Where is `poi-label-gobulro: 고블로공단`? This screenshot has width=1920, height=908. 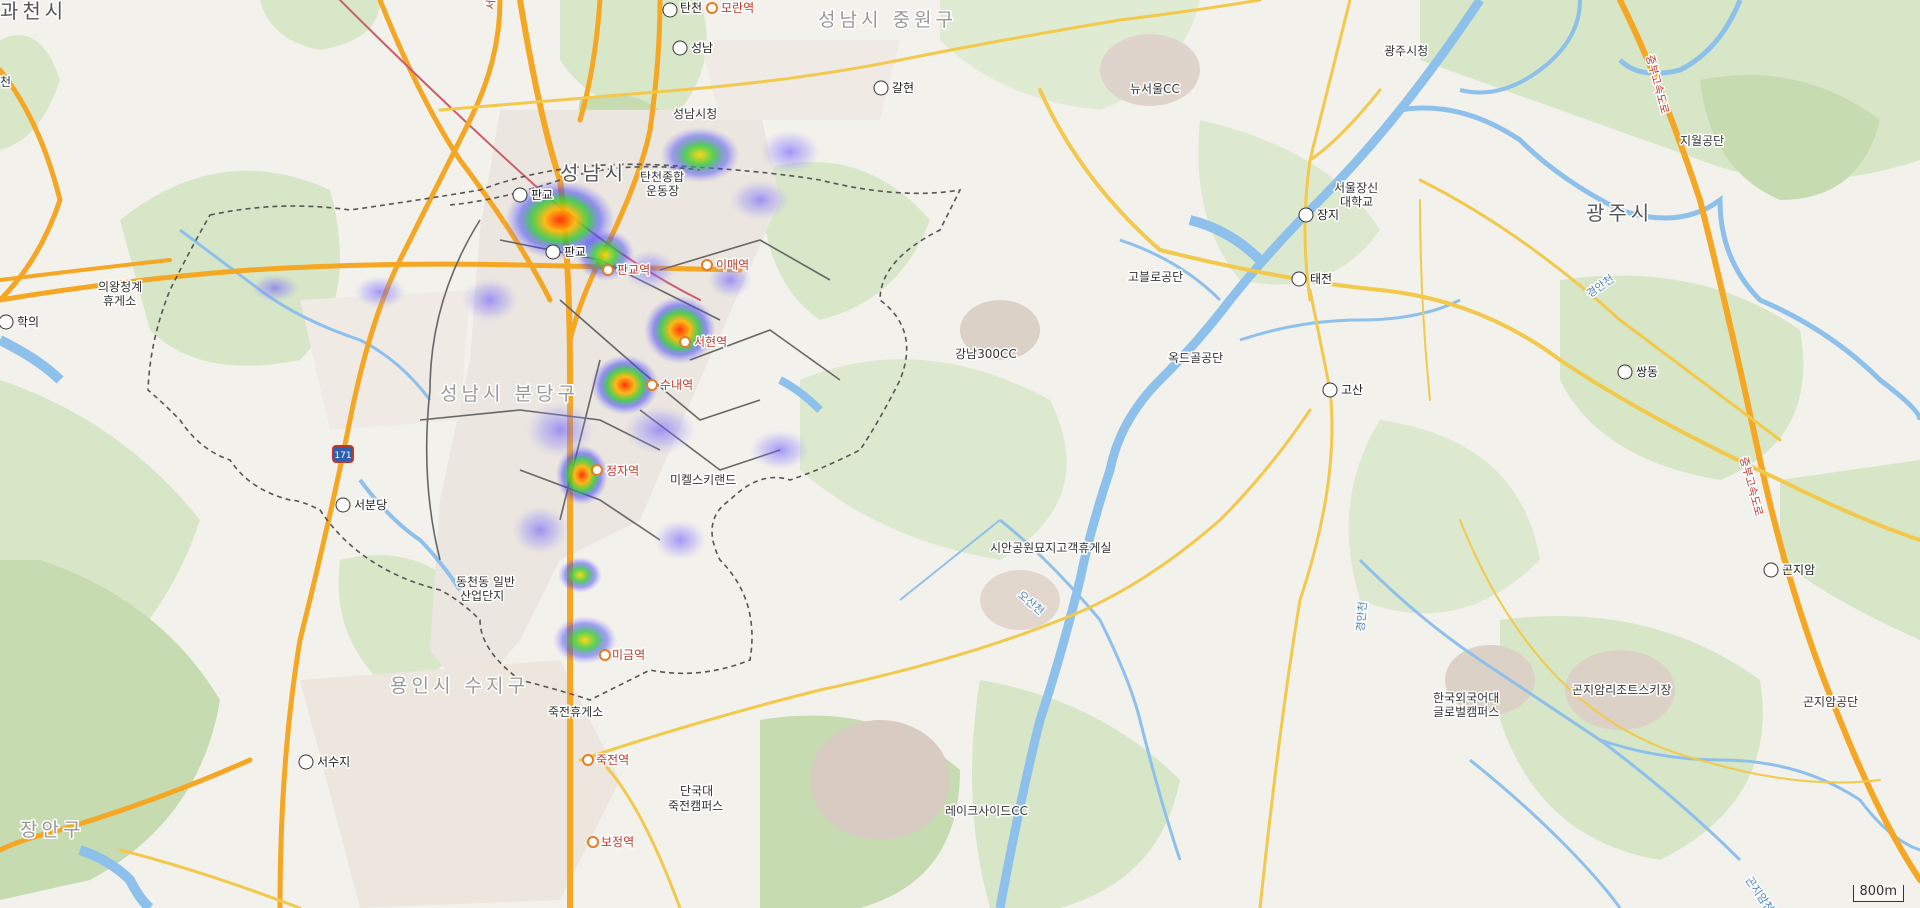
poi-label-gobulro: 고블로공단 is located at coordinates (1155, 277).